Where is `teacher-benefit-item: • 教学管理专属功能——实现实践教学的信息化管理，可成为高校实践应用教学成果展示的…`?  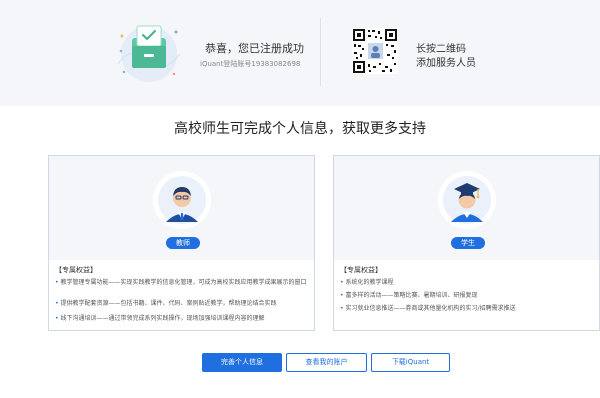 teacher-benefit-item: • 教学管理专属功能——实现实践教学的信息化管理，可成为高校实践应用教学成果展示的… is located at coordinates (181, 282).